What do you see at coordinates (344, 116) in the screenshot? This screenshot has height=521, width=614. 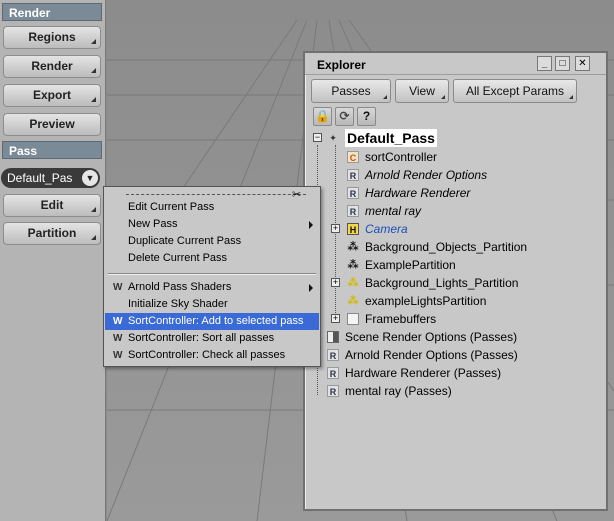 I see `refresh-icon: ⟳` at bounding box center [344, 116].